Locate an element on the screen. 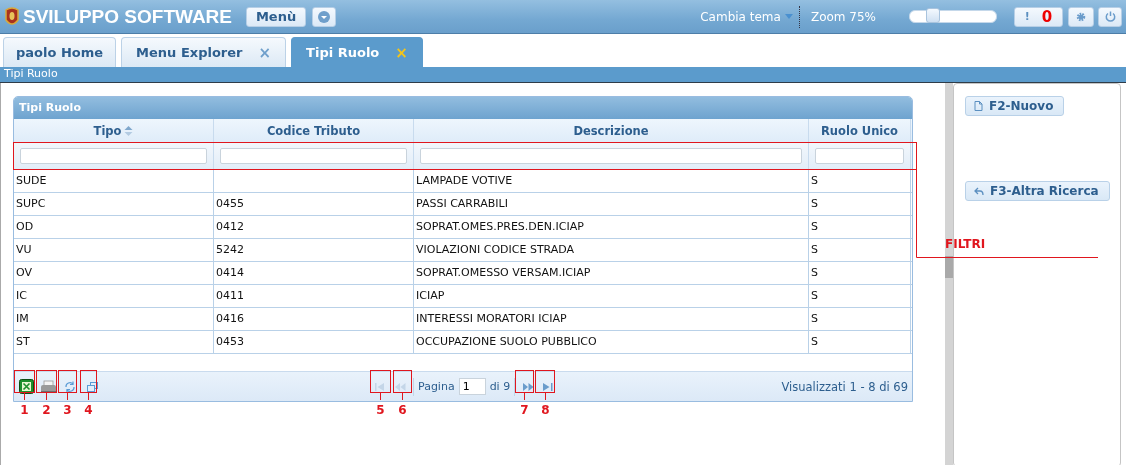 The image size is (1126, 465). callout-number: 5 is located at coordinates (380, 410).